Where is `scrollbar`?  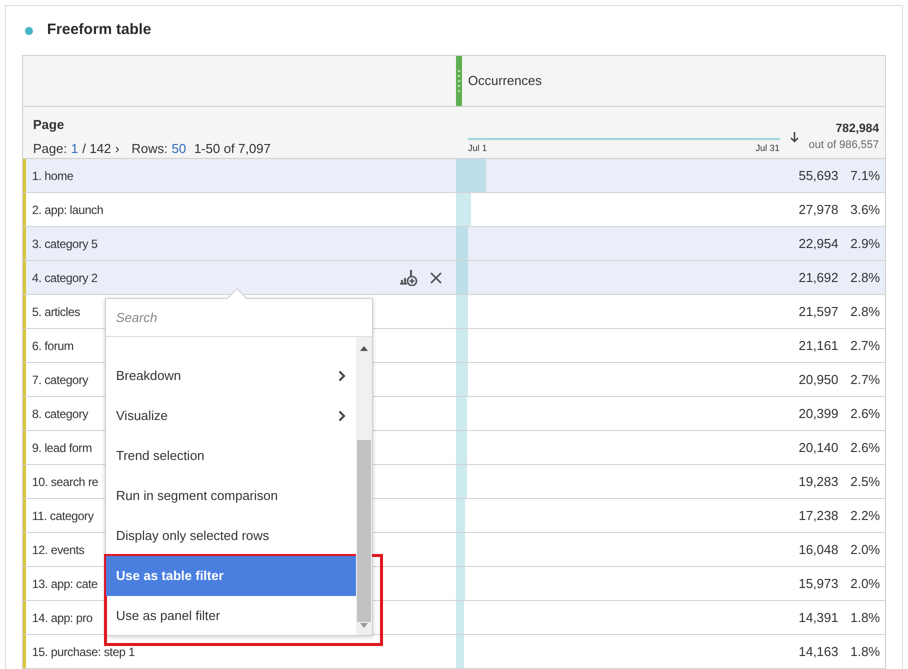
scrollbar is located at coordinates (364, 486).